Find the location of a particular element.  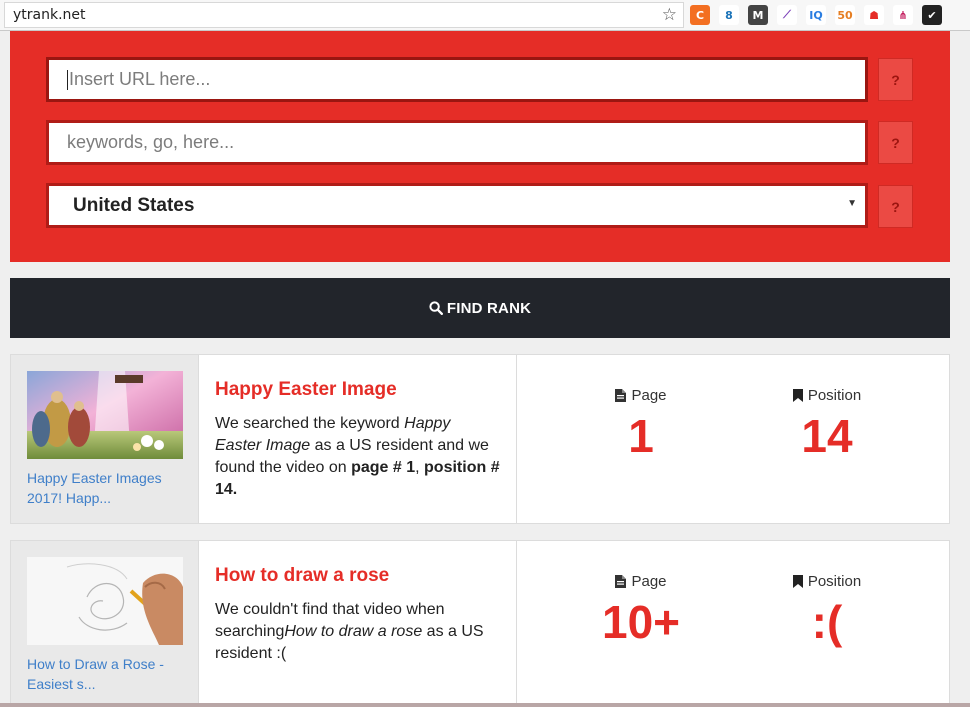

text-caret is located at coordinates (67, 79).